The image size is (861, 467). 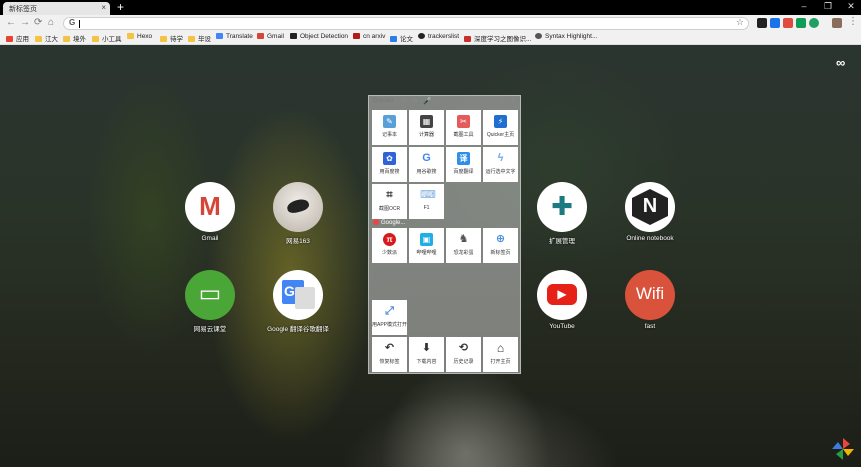 I want to click on settings-icon: ⚙, so click(x=404, y=101).